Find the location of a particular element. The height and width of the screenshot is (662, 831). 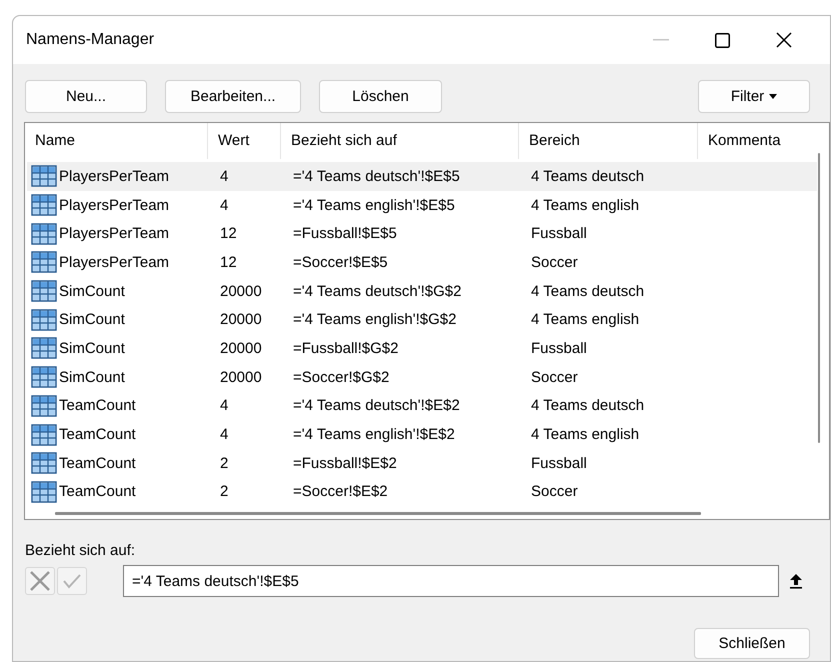

reference-cell-text: =Soccer!$G$2 is located at coordinates (341, 377).